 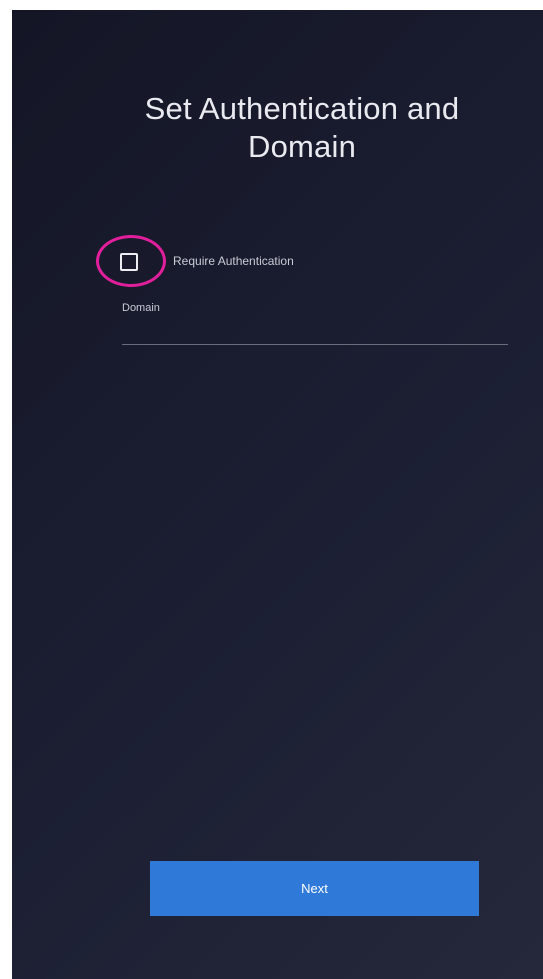 I want to click on domain-input, so click(x=315, y=330).